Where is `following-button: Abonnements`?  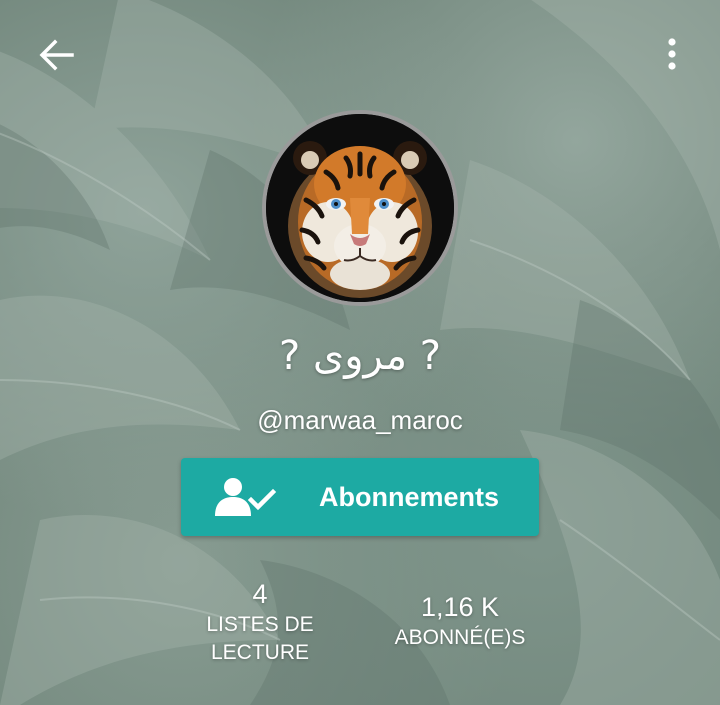
following-button: Abonnements is located at coordinates (360, 497).